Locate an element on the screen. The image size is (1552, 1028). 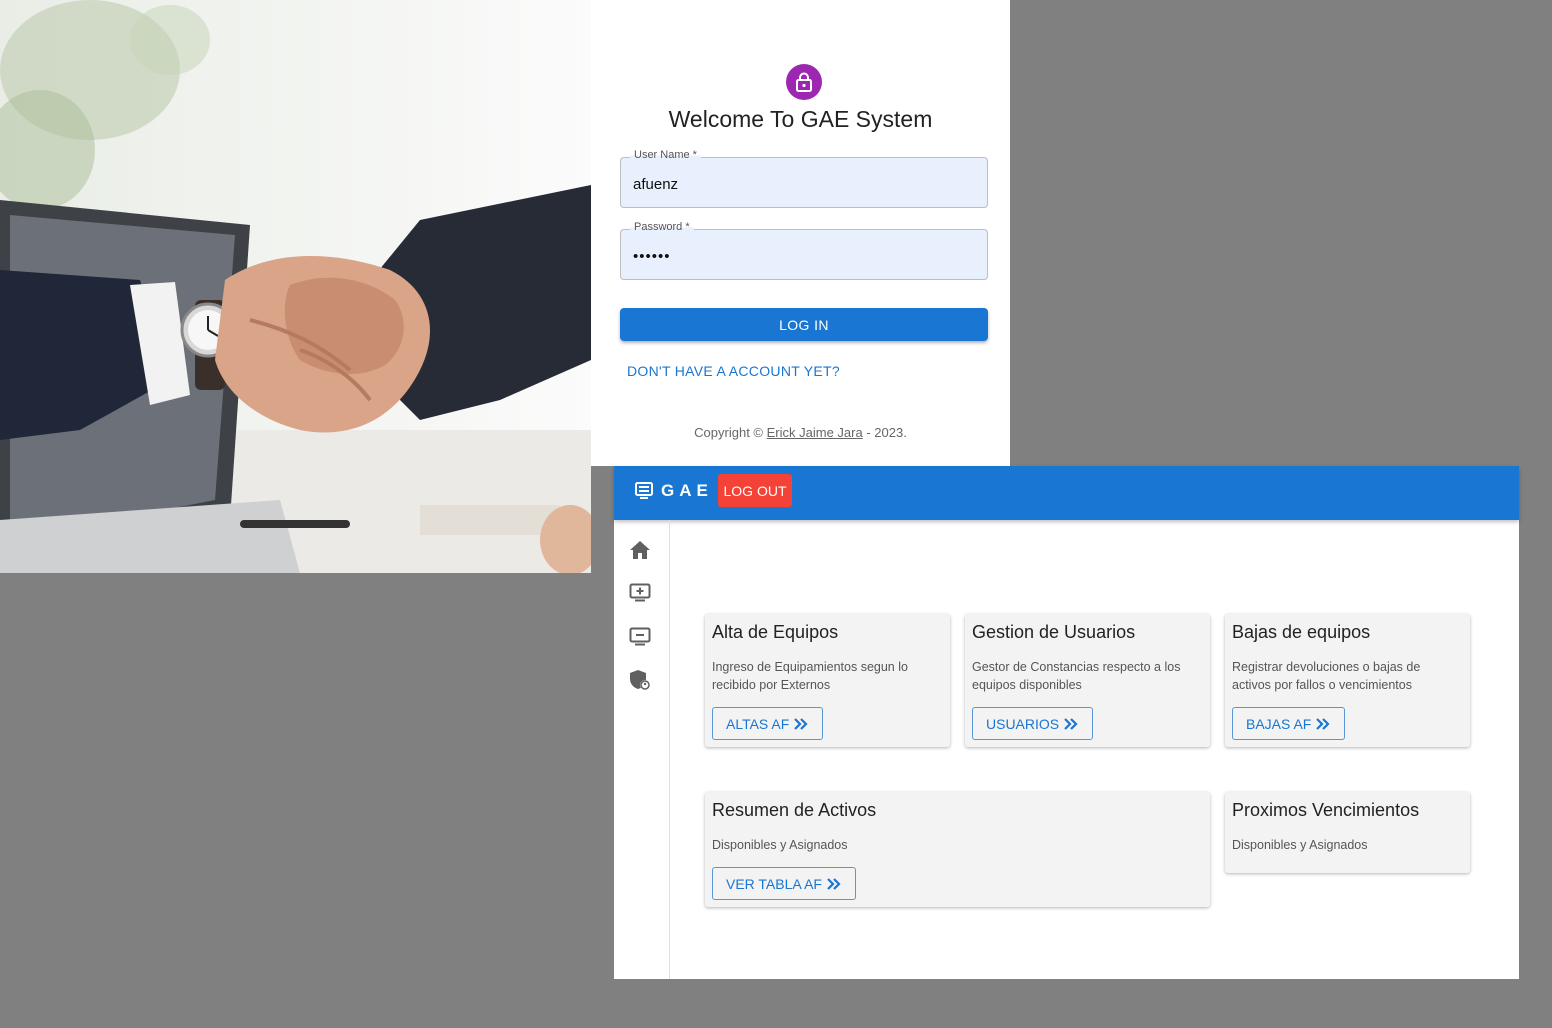
usuarios-label: USUARIOS is located at coordinates (1023, 723).